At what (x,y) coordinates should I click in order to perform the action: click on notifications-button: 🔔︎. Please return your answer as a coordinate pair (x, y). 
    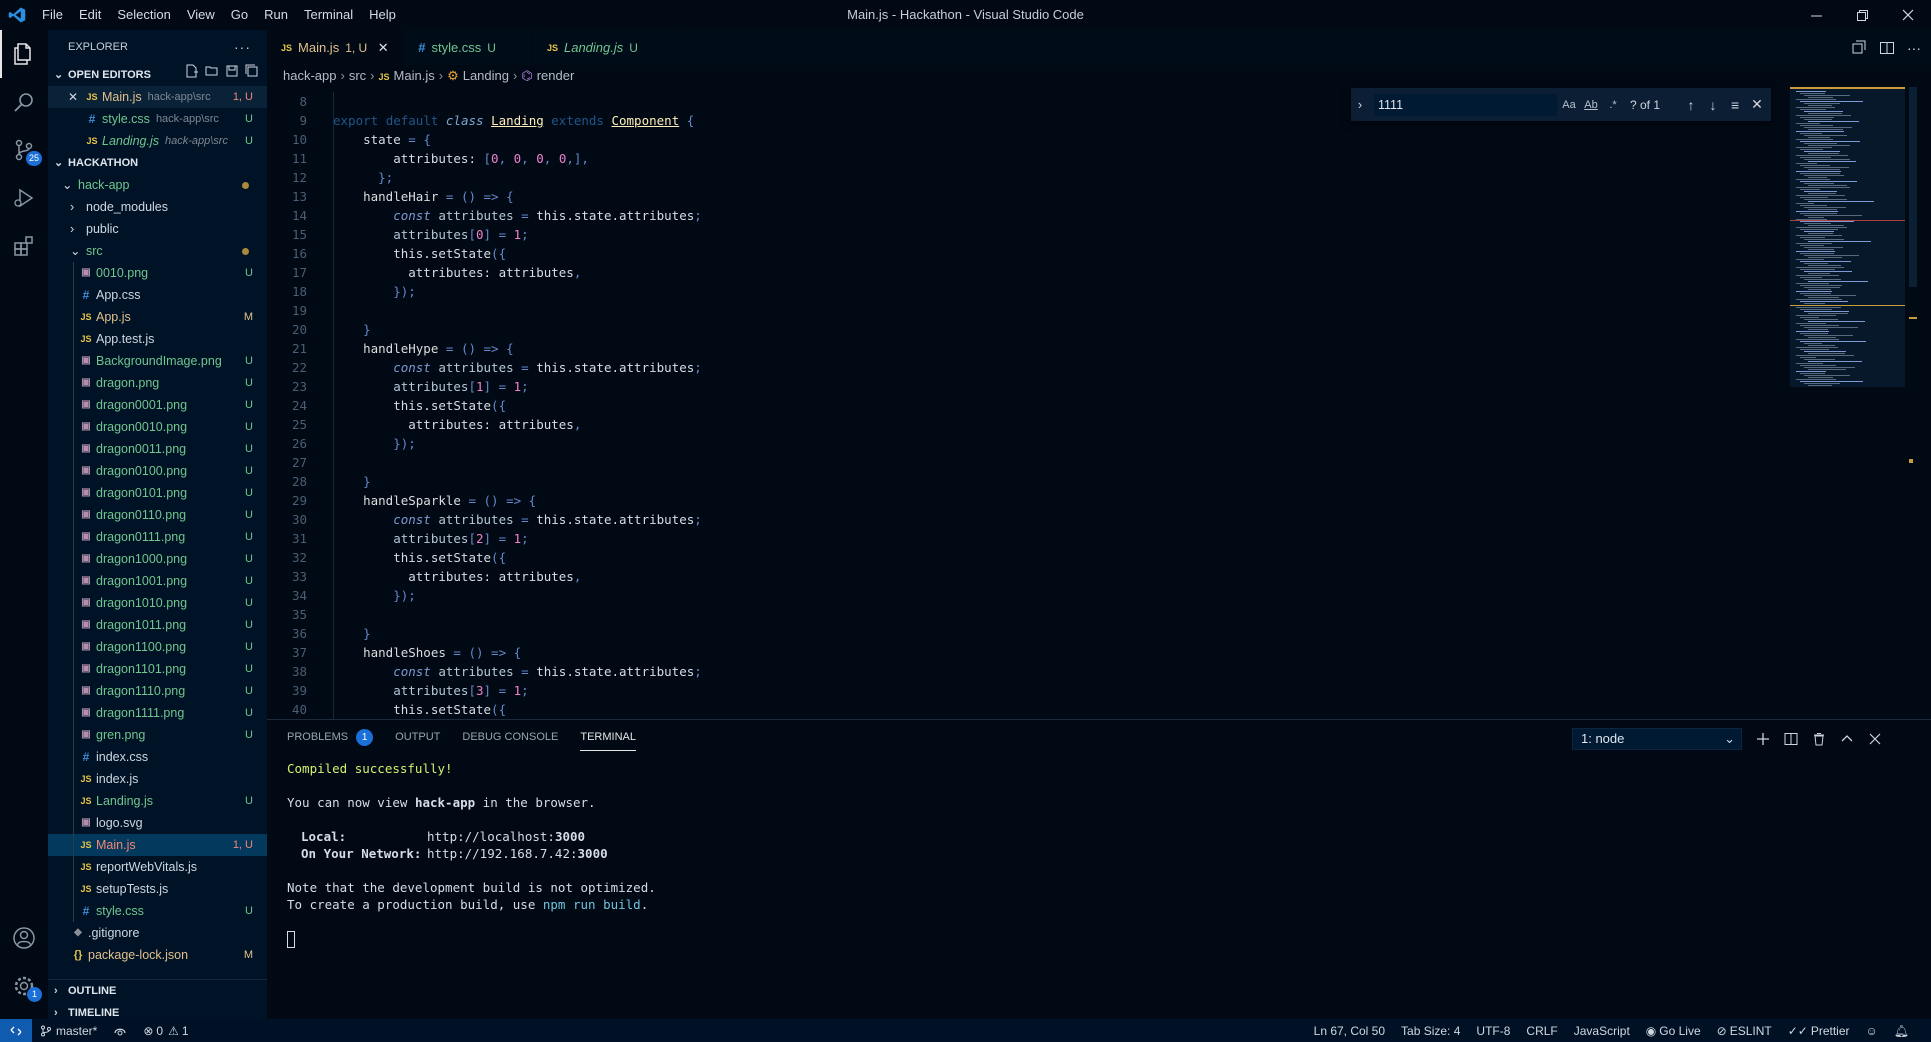
    Looking at the image, I should click on (1901, 1030).